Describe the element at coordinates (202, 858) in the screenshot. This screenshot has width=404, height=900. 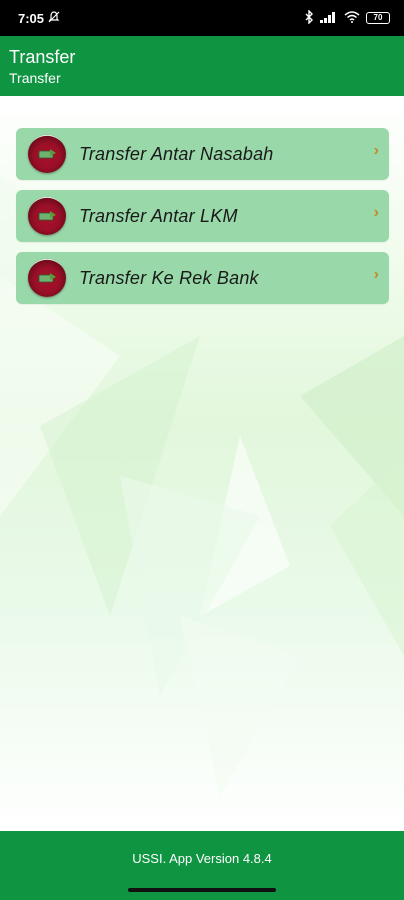
I see `app-version-text: USSI. App Version 4.8.4` at that location.